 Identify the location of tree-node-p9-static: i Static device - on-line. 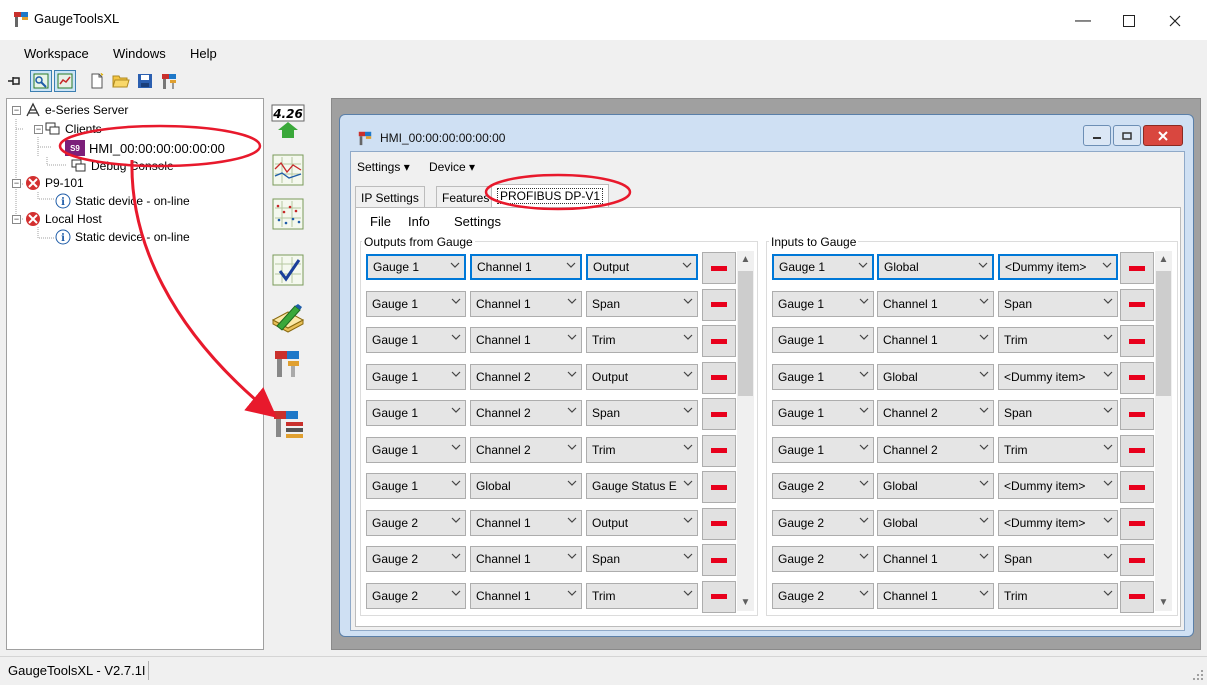
(122, 201).